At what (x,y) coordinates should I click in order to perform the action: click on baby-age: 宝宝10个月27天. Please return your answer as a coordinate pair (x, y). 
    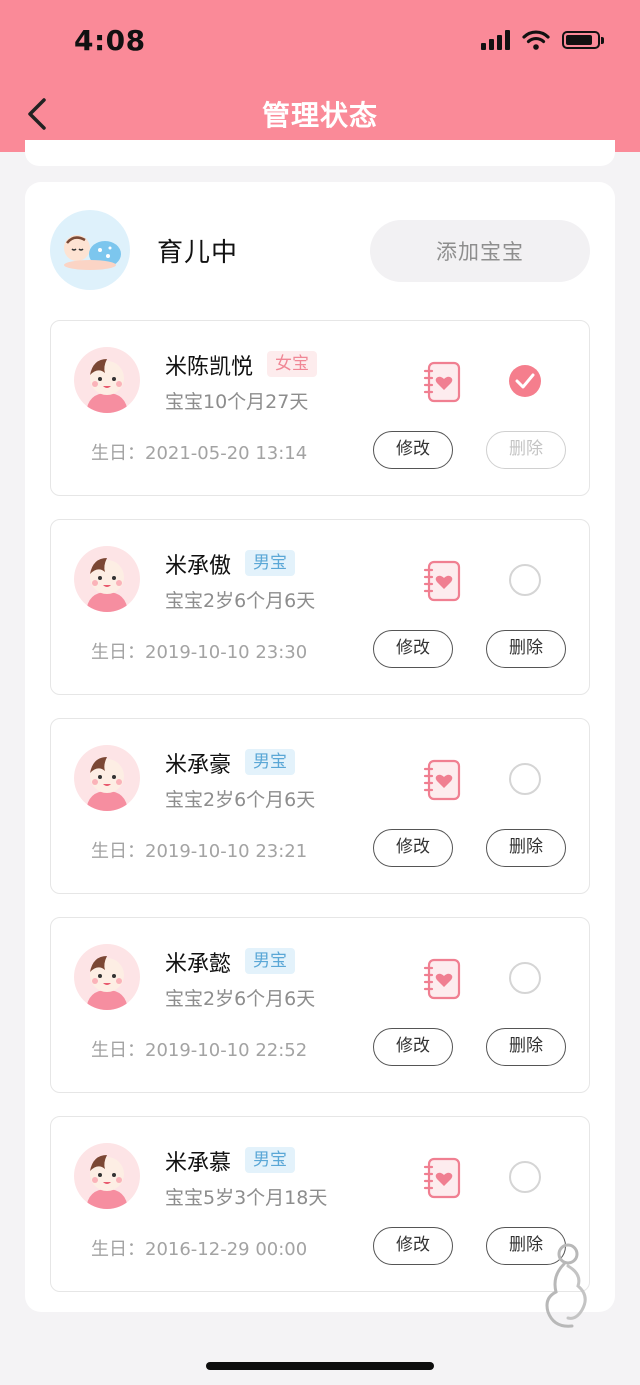
    Looking at the image, I should click on (237, 402).